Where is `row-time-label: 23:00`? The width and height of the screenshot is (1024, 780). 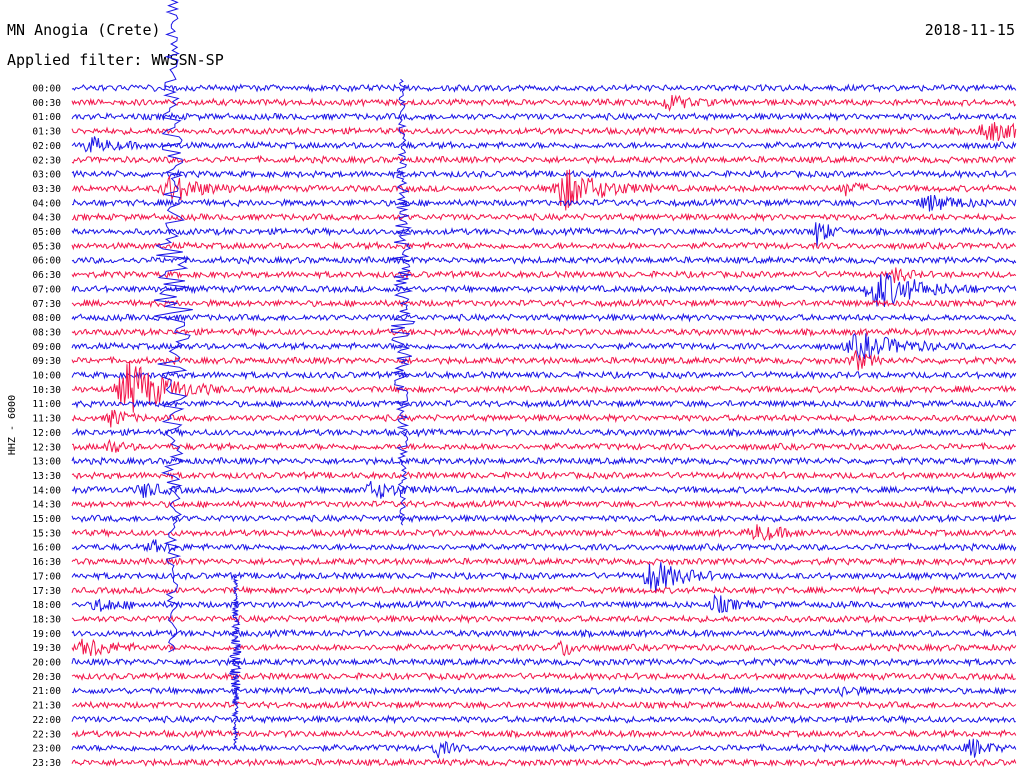 row-time-label: 23:00 is located at coordinates (46, 749).